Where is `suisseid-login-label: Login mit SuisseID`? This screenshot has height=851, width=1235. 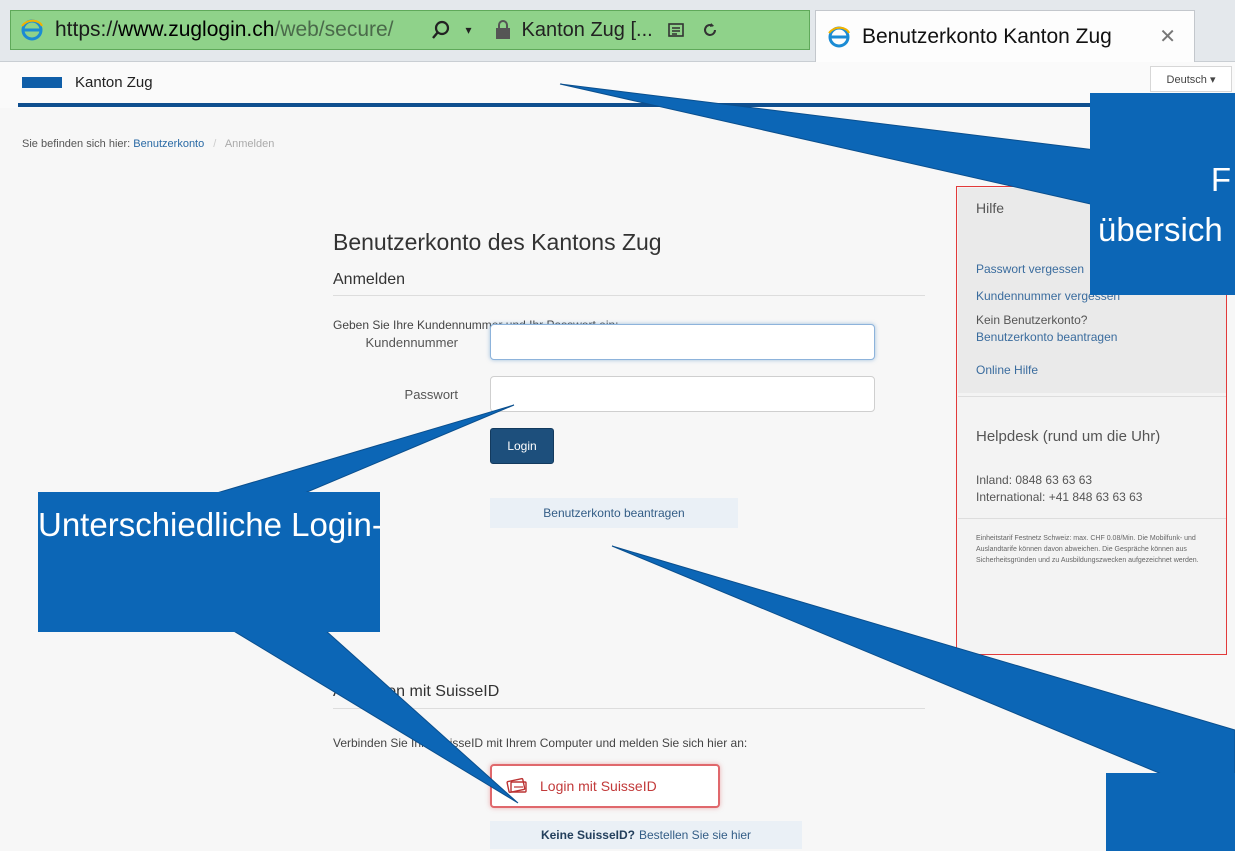
suisseid-login-label: Login mit SuisseID is located at coordinates (598, 786).